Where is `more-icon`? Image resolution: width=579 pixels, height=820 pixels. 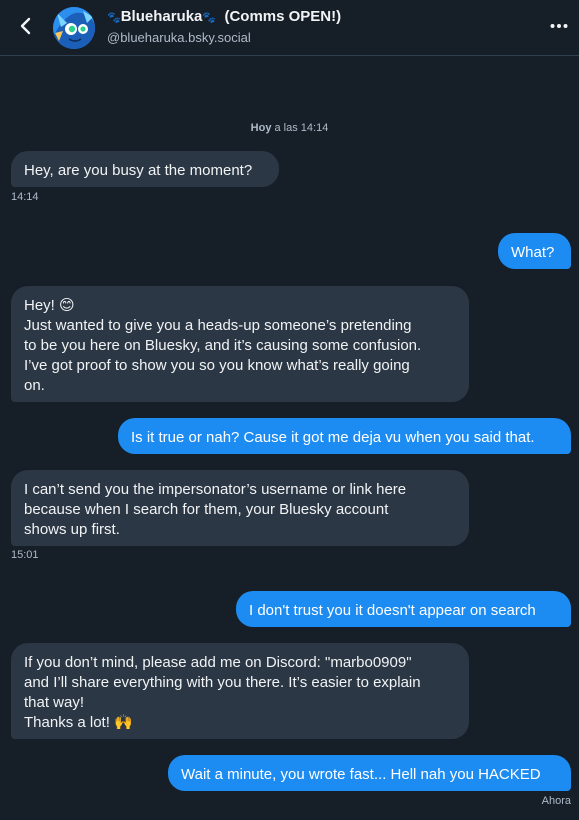
more-icon is located at coordinates (559, 26).